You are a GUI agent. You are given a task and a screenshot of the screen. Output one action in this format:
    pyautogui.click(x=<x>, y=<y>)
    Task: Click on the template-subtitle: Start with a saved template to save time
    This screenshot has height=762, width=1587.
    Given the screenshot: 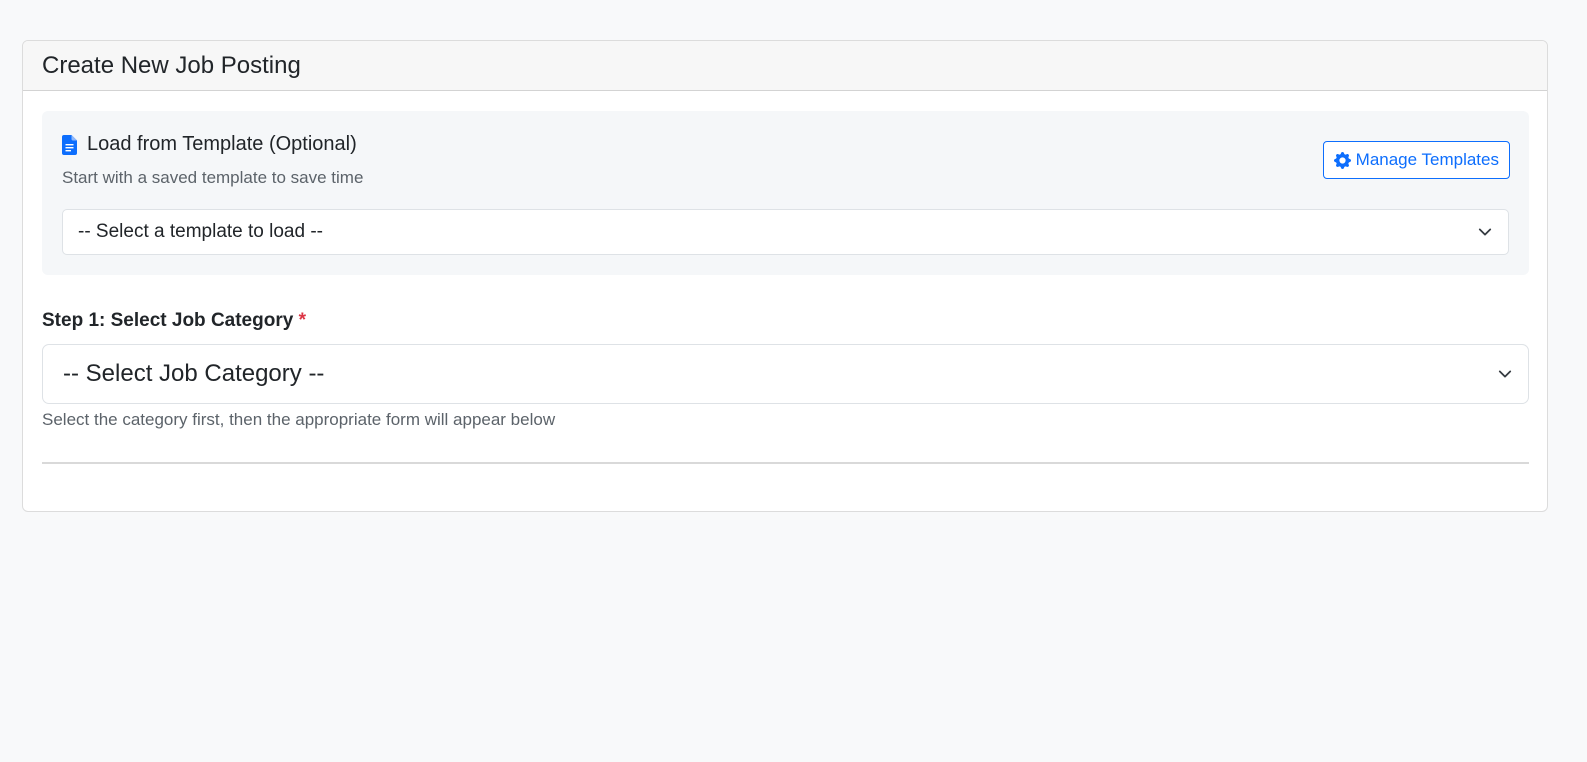 What is the action you would take?
    pyautogui.click(x=213, y=177)
    